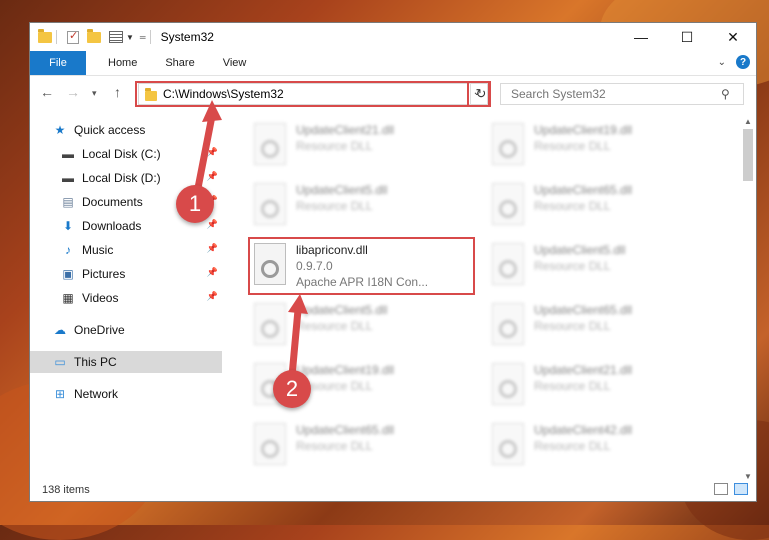 This screenshot has height=540, width=769. I want to click on arrow-to-file, so click(295, 343).